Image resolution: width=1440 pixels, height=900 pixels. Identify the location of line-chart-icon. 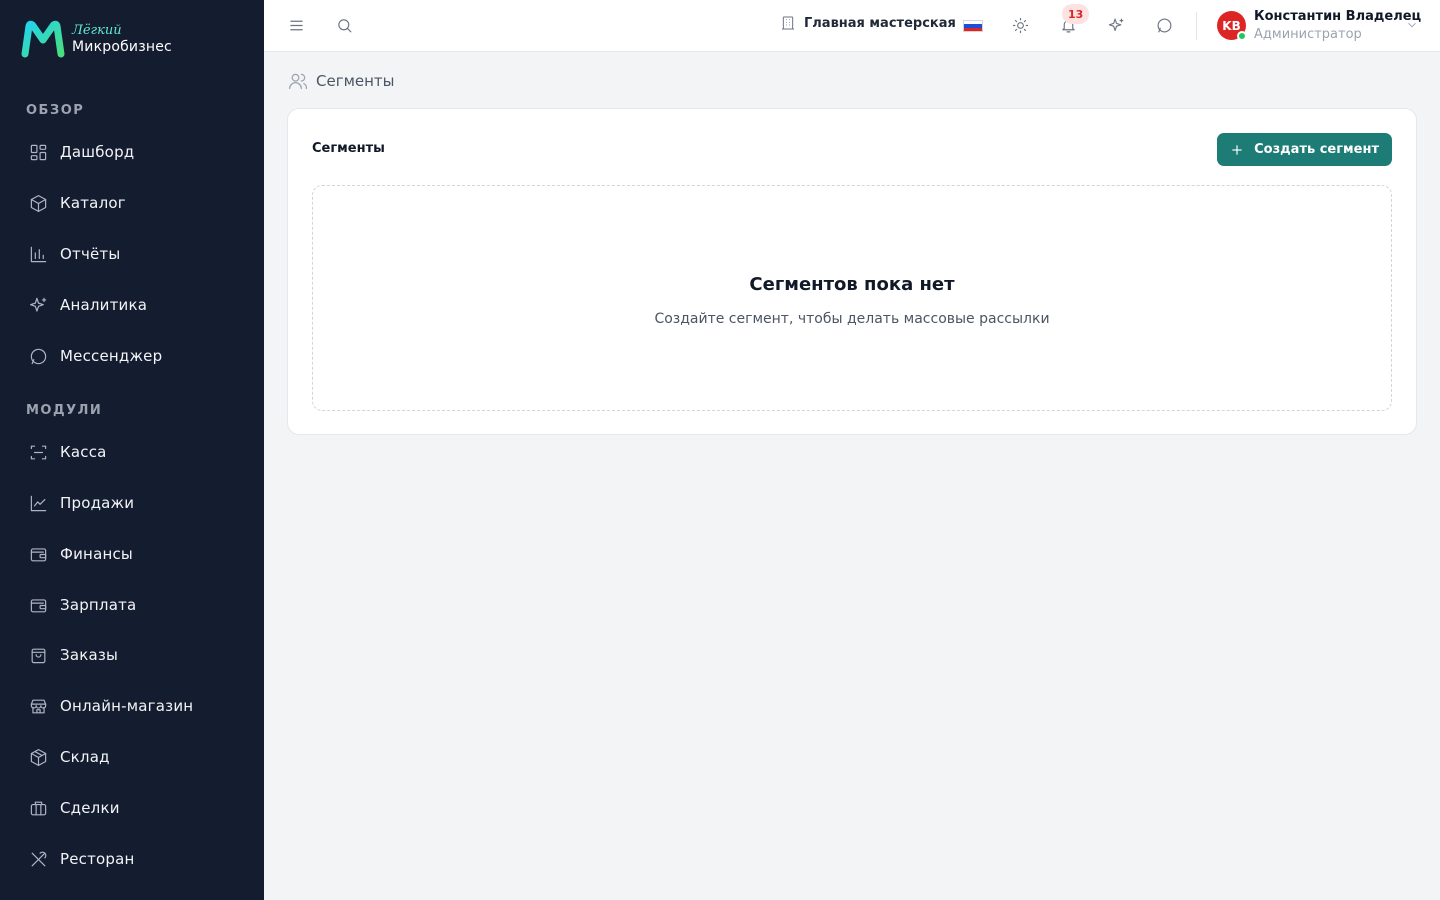
(38, 503).